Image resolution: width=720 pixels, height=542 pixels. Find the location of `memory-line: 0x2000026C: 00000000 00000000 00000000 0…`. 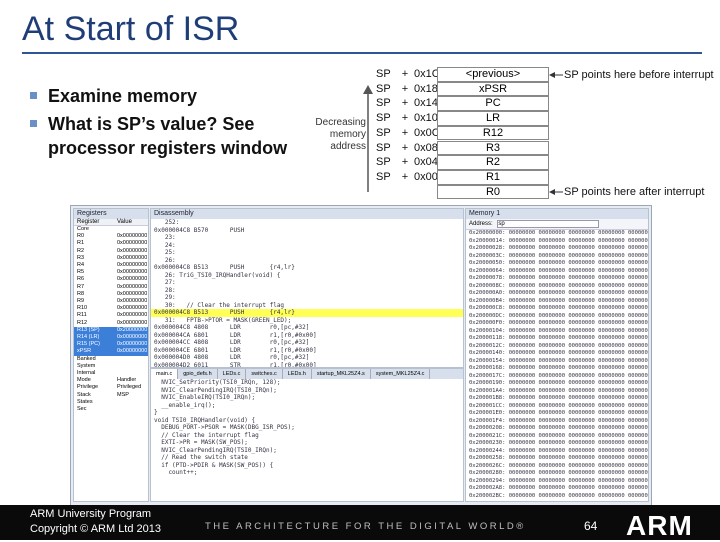

memory-line: 0x2000026C: 00000000 00000000 00000000 0… is located at coordinates (559, 465).